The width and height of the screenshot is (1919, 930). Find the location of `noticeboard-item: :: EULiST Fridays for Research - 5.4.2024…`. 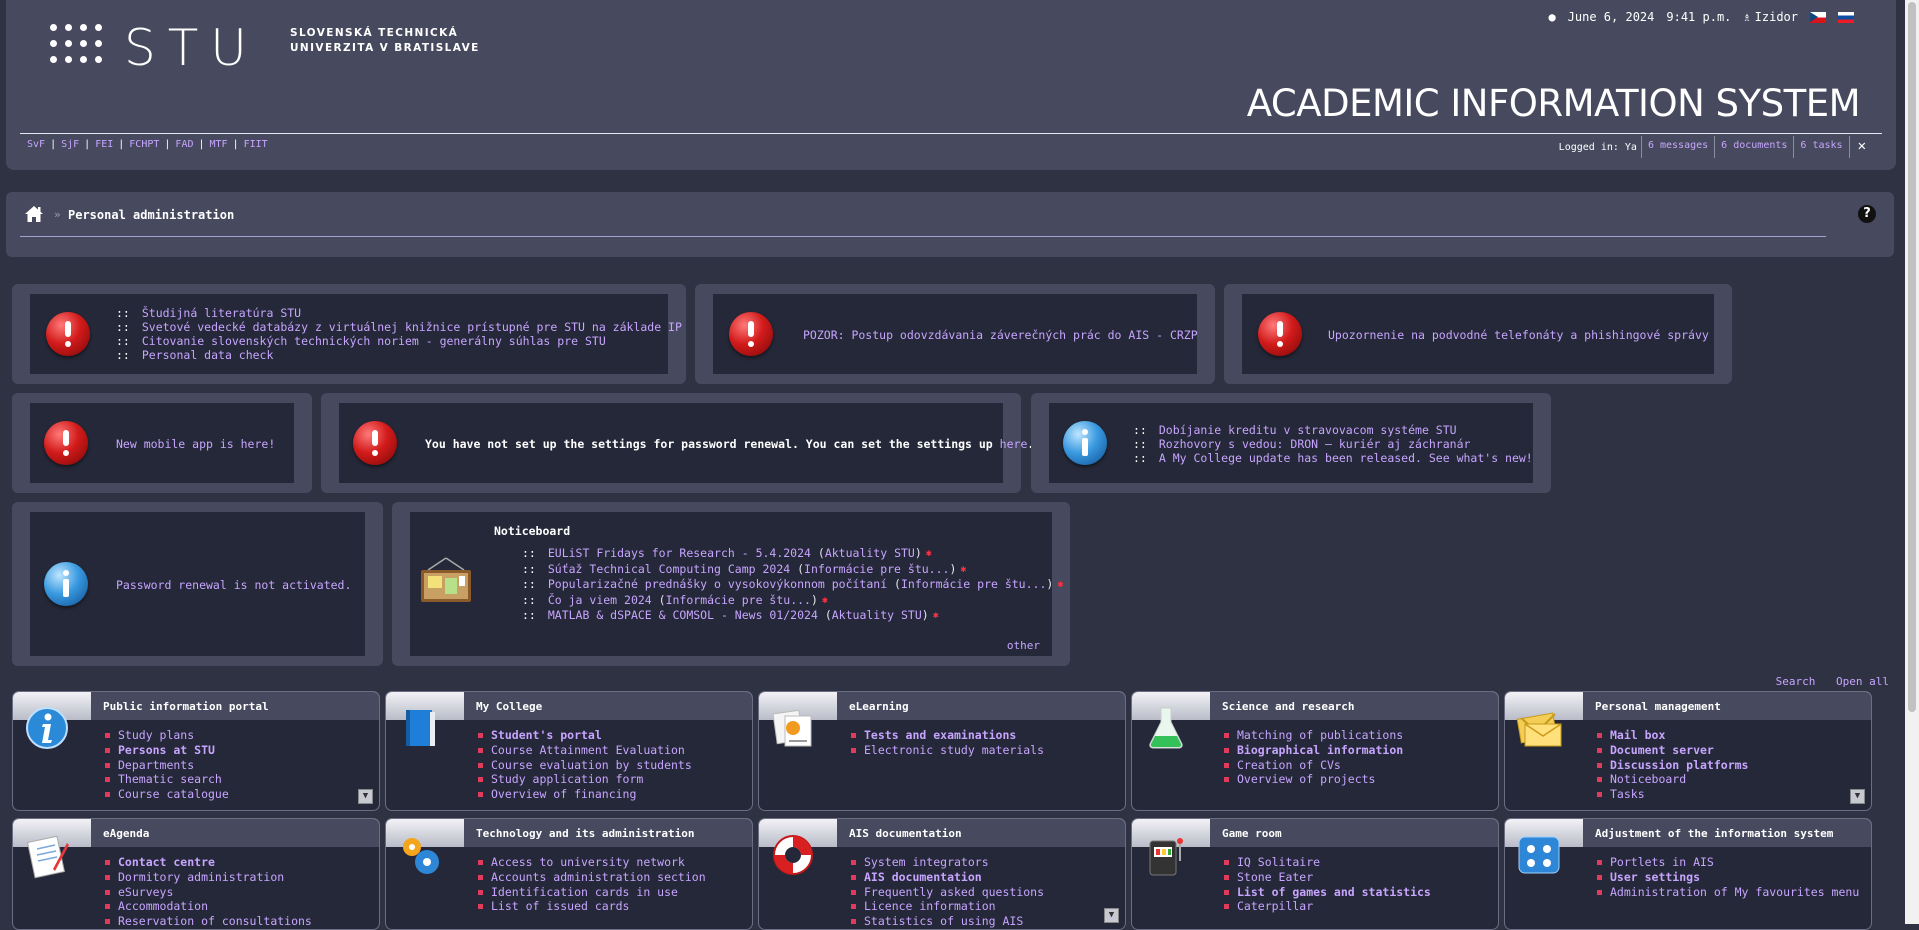

noticeboard-item: :: EULiST Fridays for Research - 5.4.2024… is located at coordinates (727, 553).